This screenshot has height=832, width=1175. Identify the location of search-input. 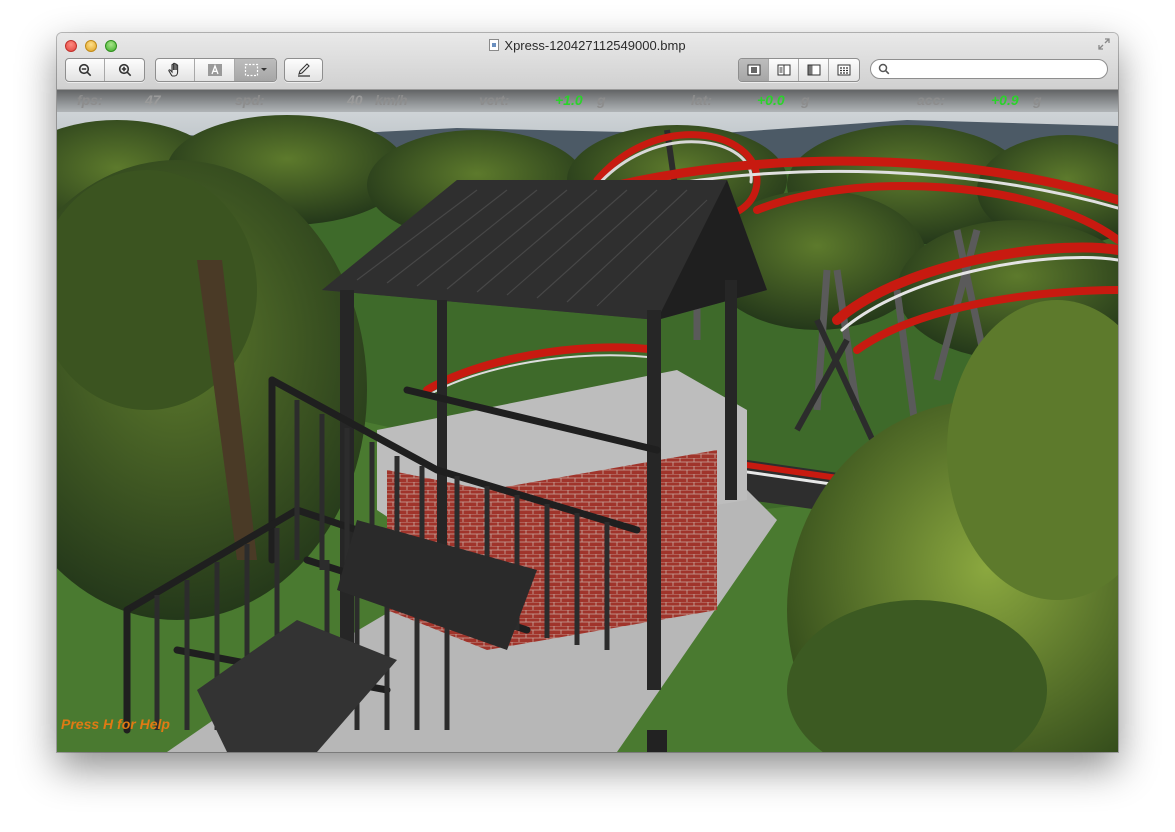
(999, 70).